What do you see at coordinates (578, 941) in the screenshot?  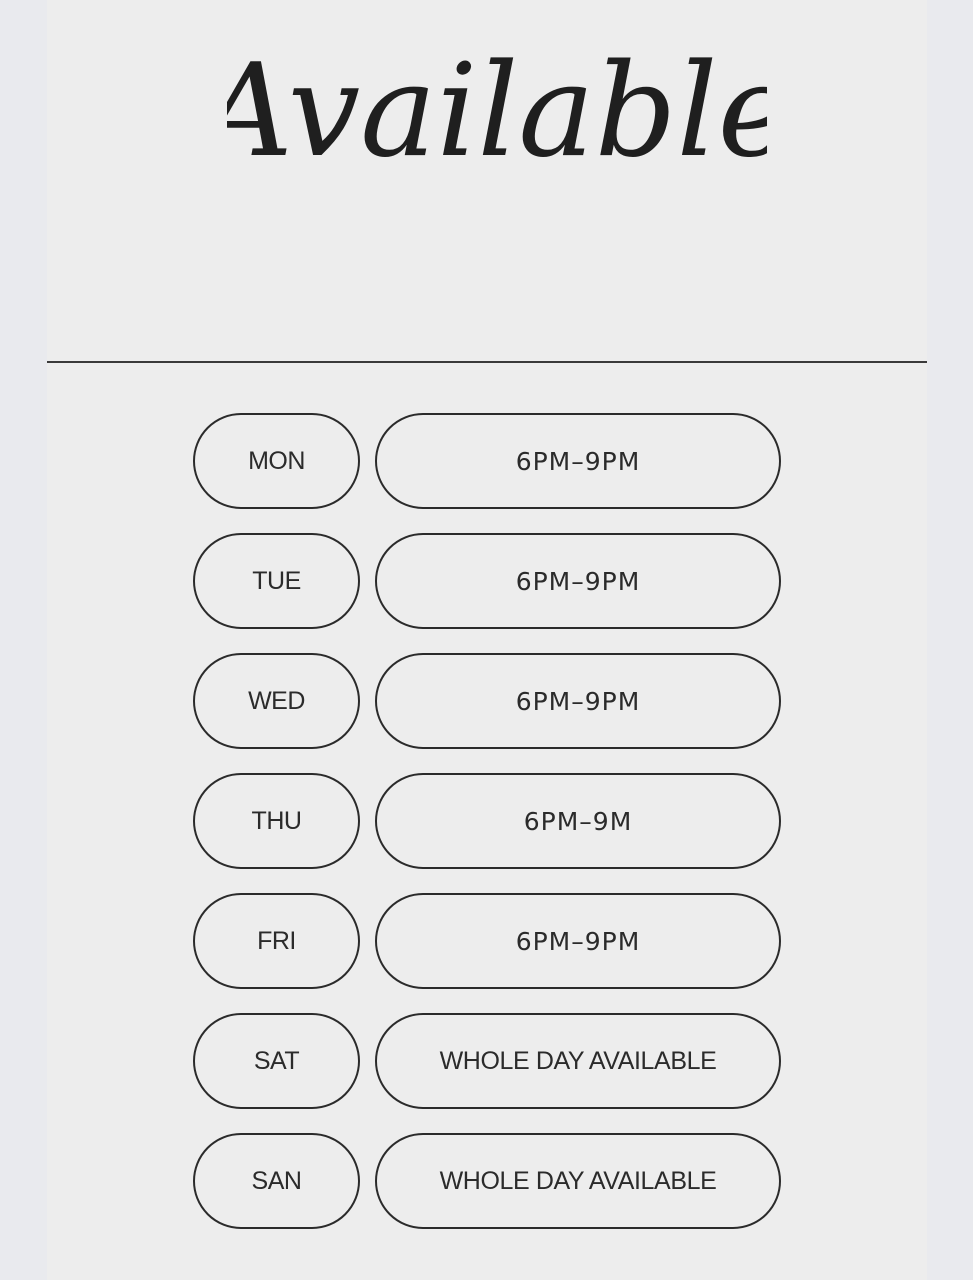 I see `time-pill-fri: 6PM–9PM` at bounding box center [578, 941].